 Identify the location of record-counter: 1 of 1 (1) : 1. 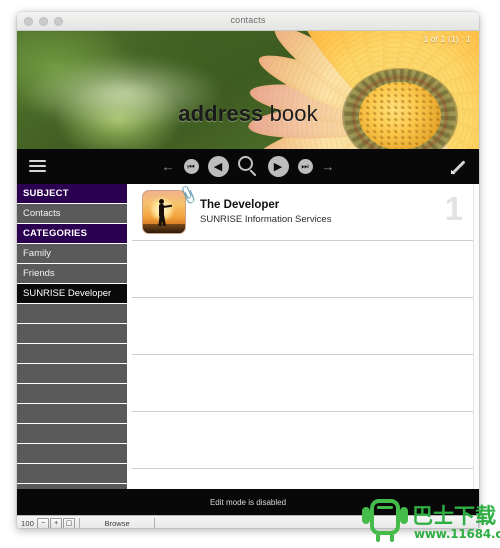
(447, 39).